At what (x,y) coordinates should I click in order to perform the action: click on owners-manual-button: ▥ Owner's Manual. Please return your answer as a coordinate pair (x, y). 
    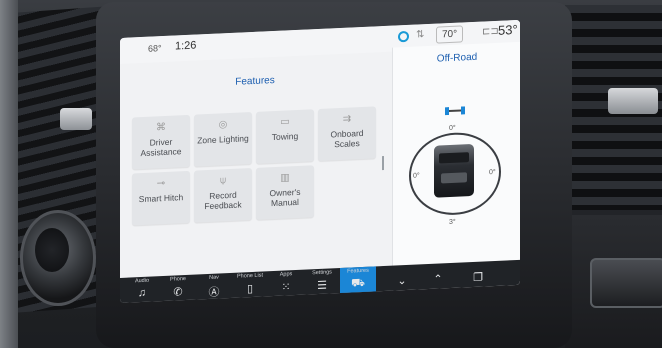
    Looking at the image, I should click on (285, 192).